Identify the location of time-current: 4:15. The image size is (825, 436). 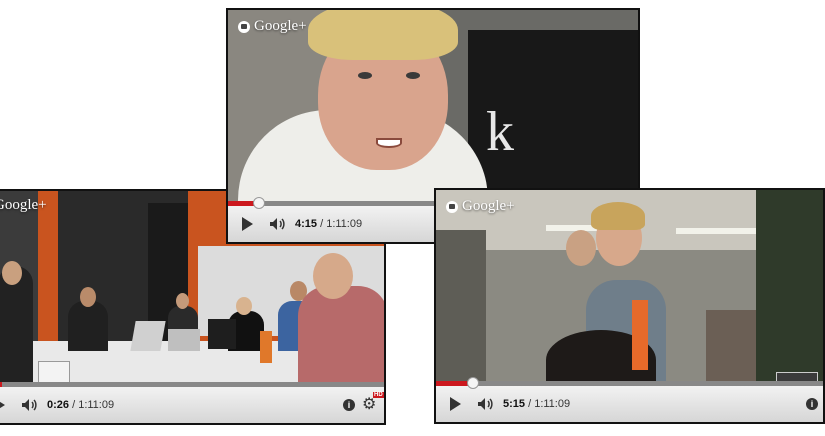
(306, 224).